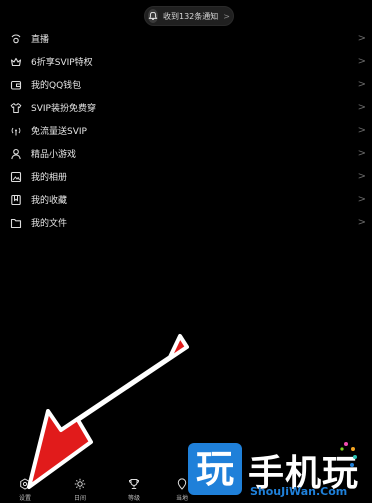 The image size is (372, 503). Describe the element at coordinates (49, 178) in the screenshot. I see `menu-item-label: 我的相册` at that location.